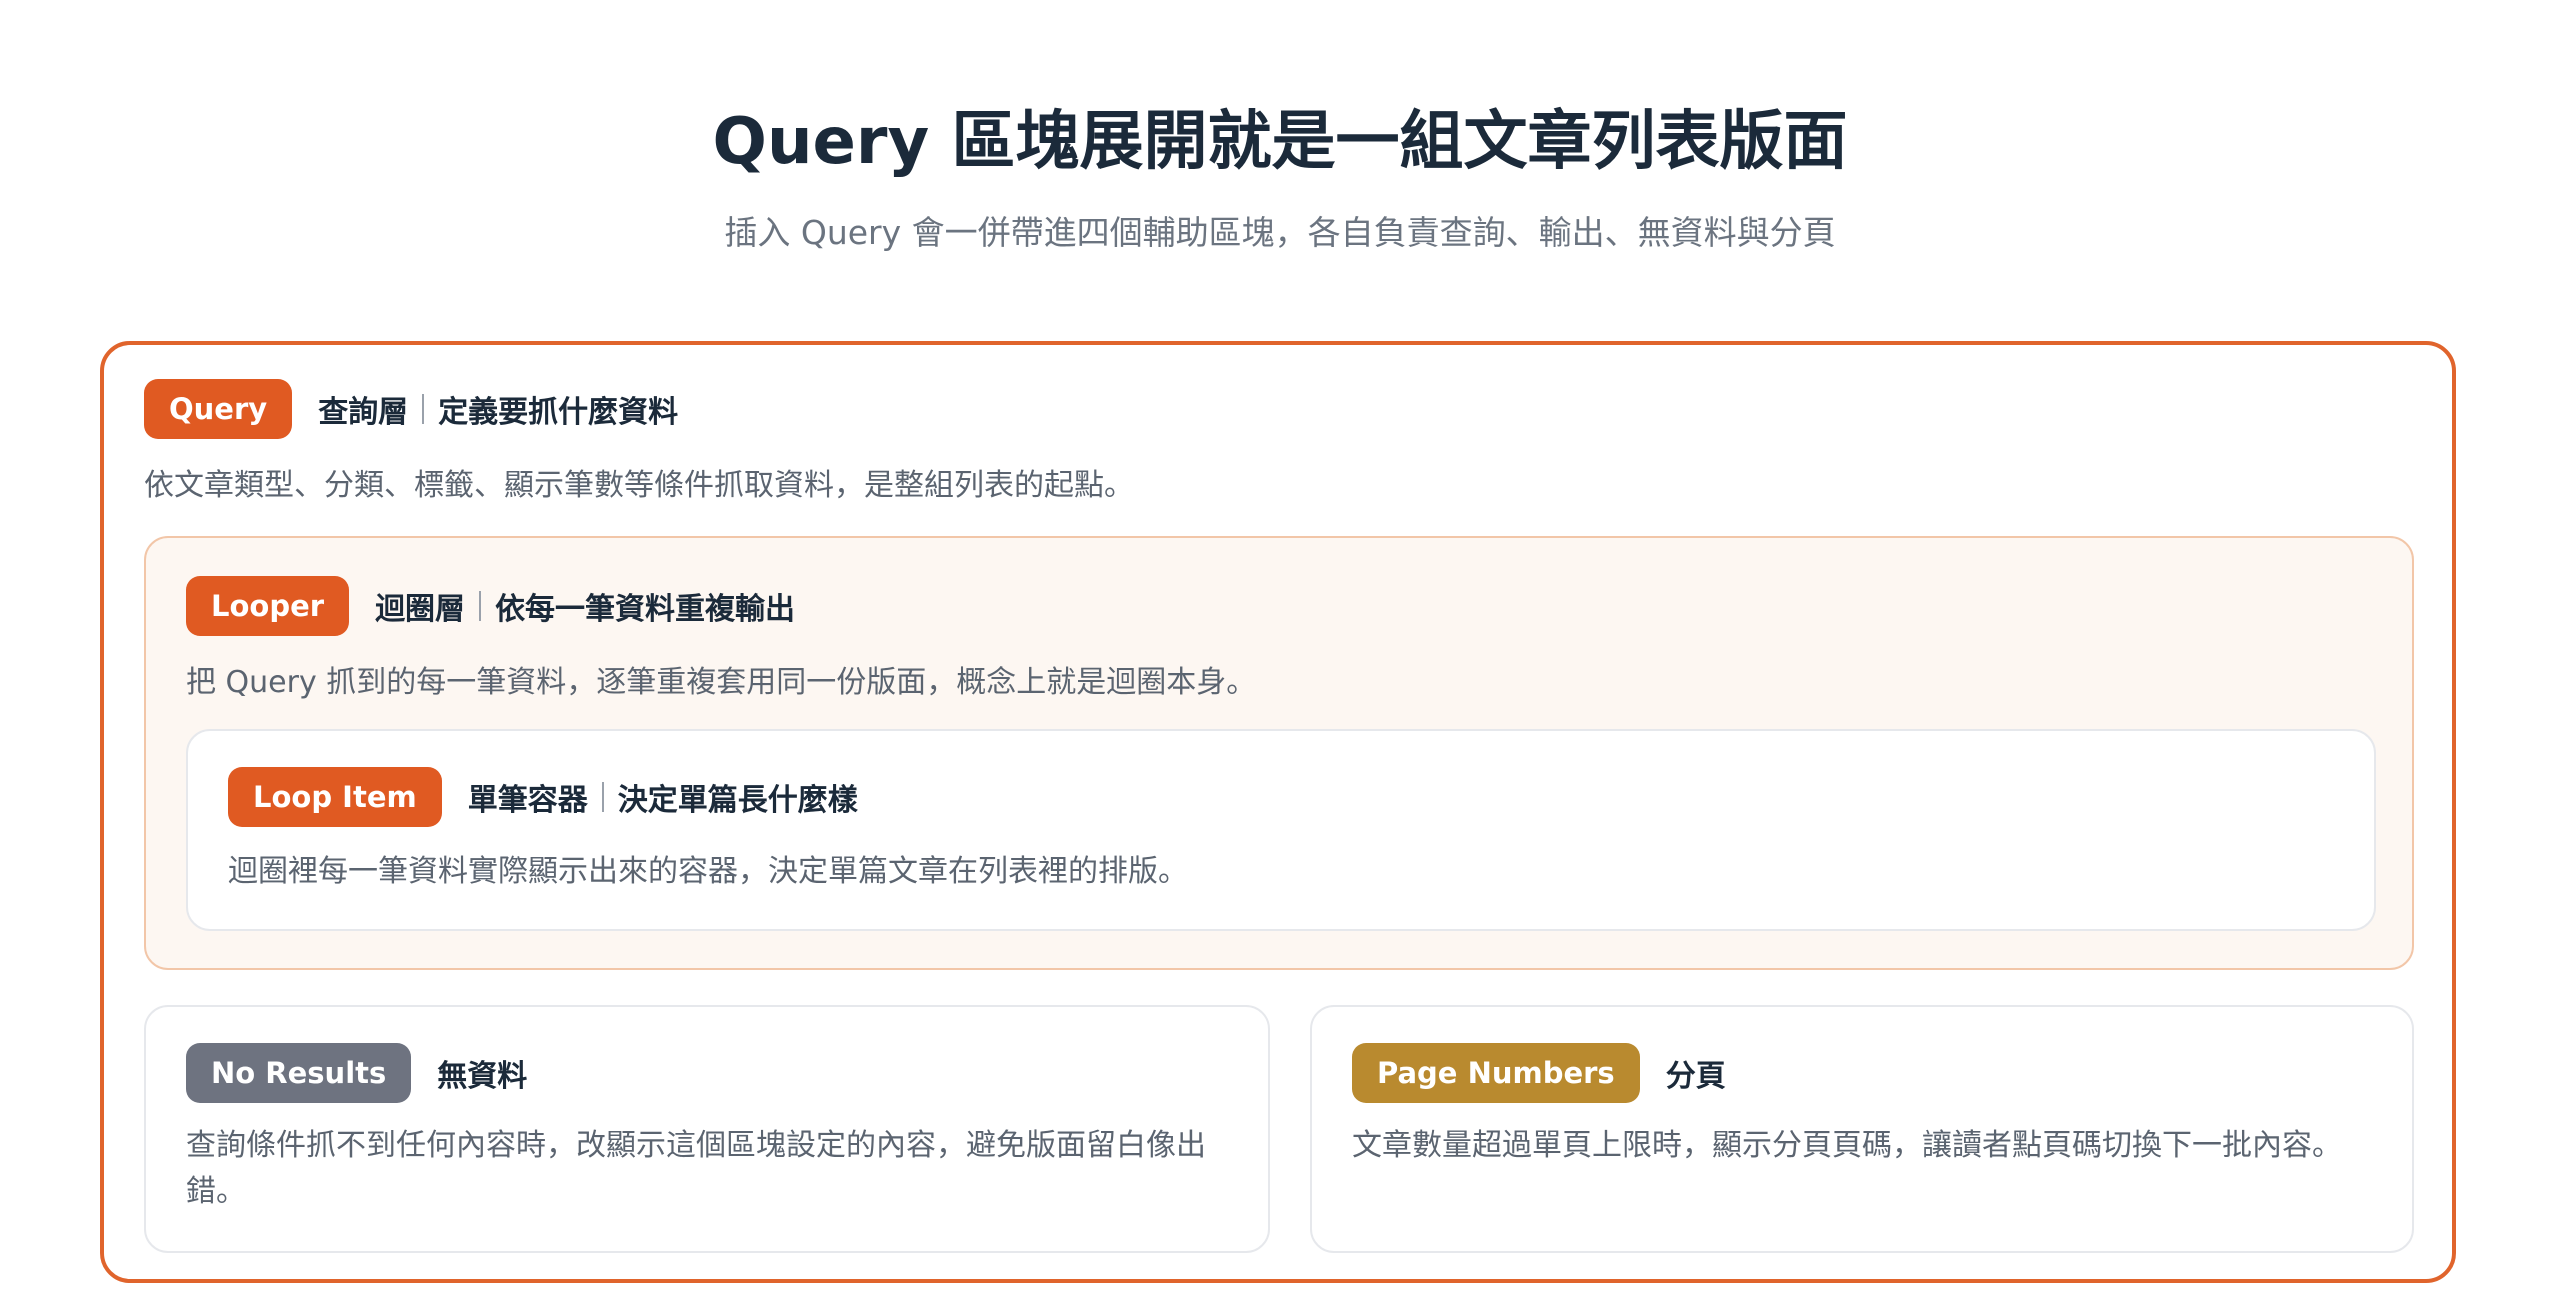 Image resolution: width=2560 pixels, height=1304 pixels. I want to click on loop-item-name: 單筆容器, so click(527, 800).